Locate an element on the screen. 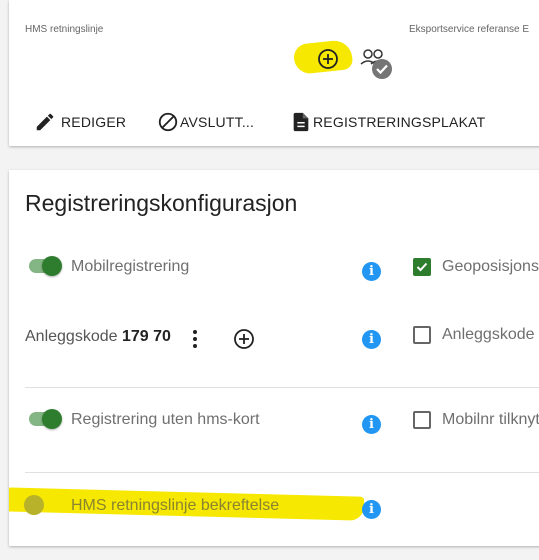 The height and width of the screenshot is (560, 539). site-code-value: 179 70 is located at coordinates (146, 336).